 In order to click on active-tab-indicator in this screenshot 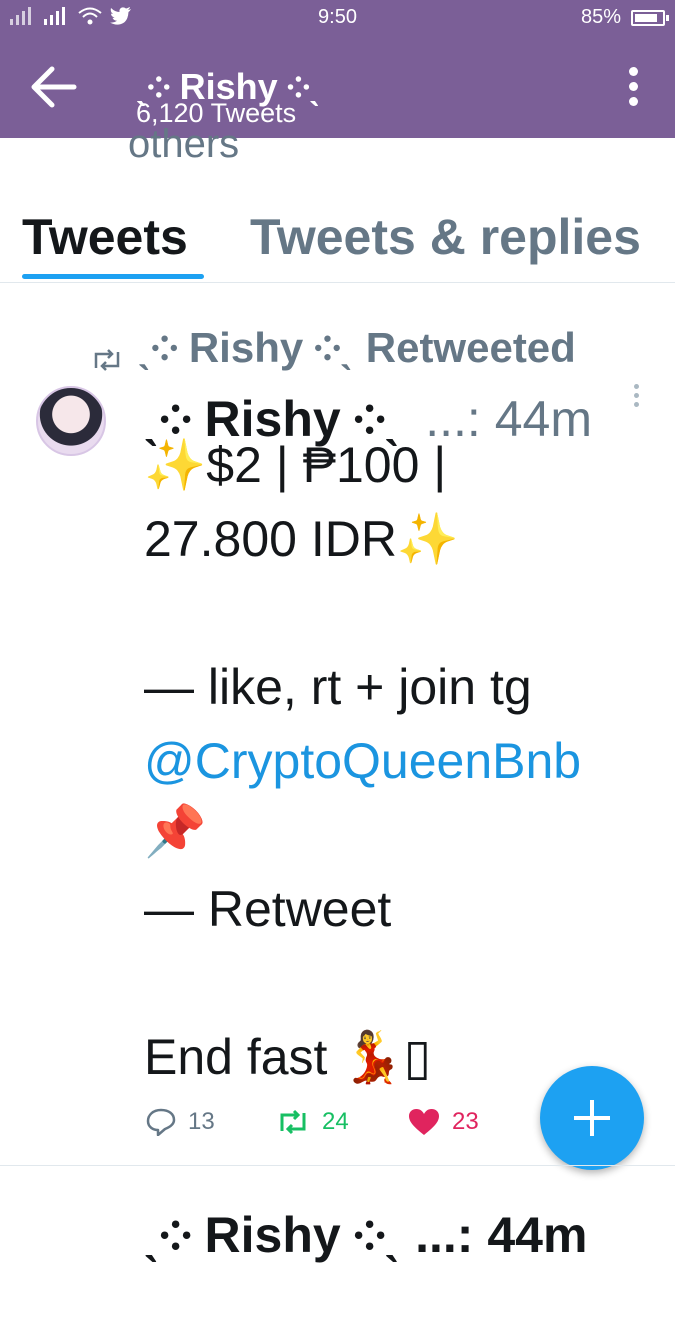, I will do `click(113, 276)`.